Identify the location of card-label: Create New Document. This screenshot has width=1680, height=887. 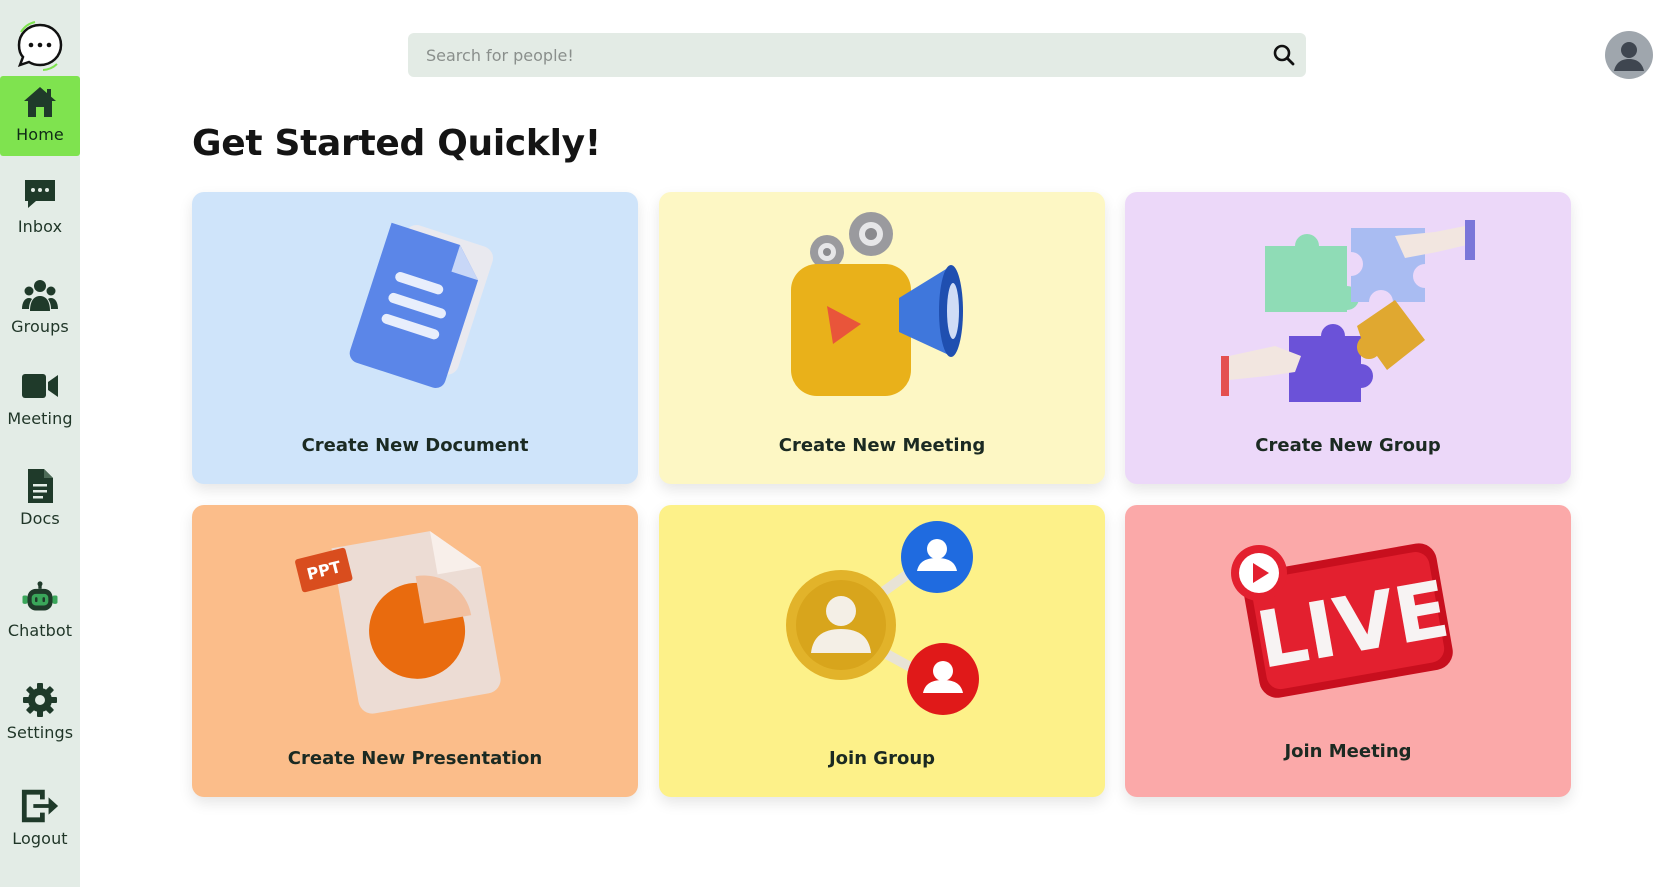
(415, 445).